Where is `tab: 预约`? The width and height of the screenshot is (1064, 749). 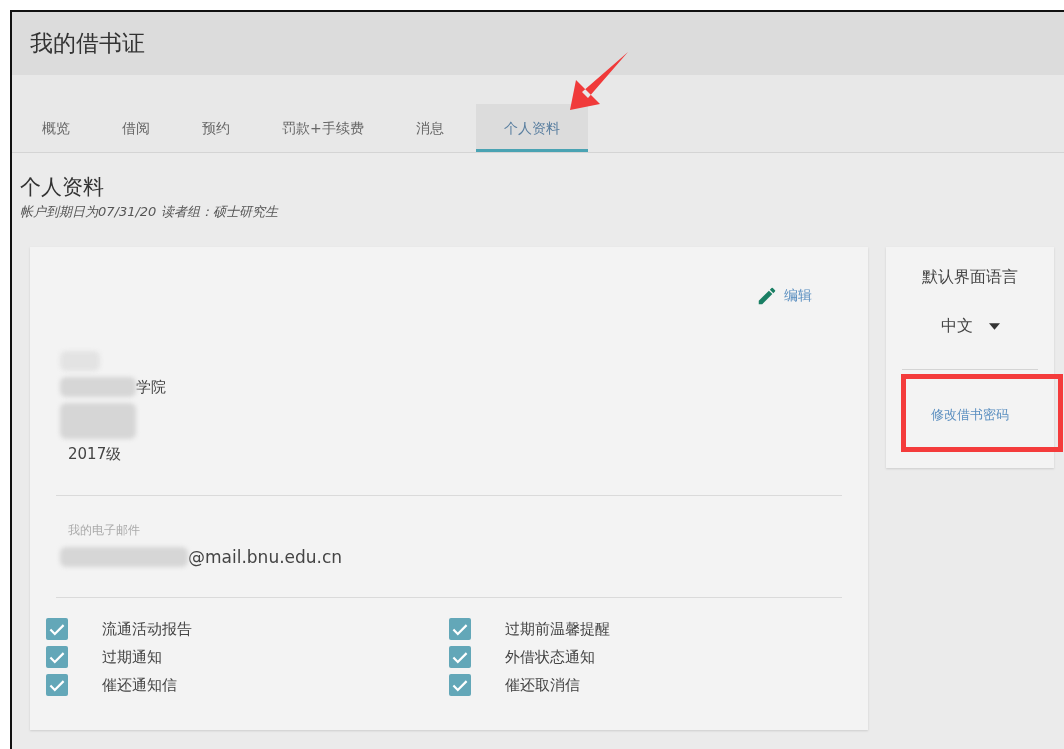 tab: 预约 is located at coordinates (216, 128).